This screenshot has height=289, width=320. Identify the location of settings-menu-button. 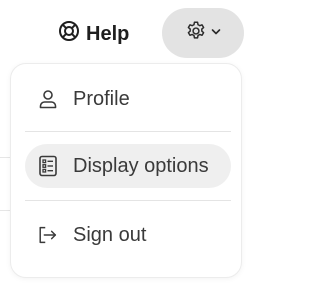
(203, 33).